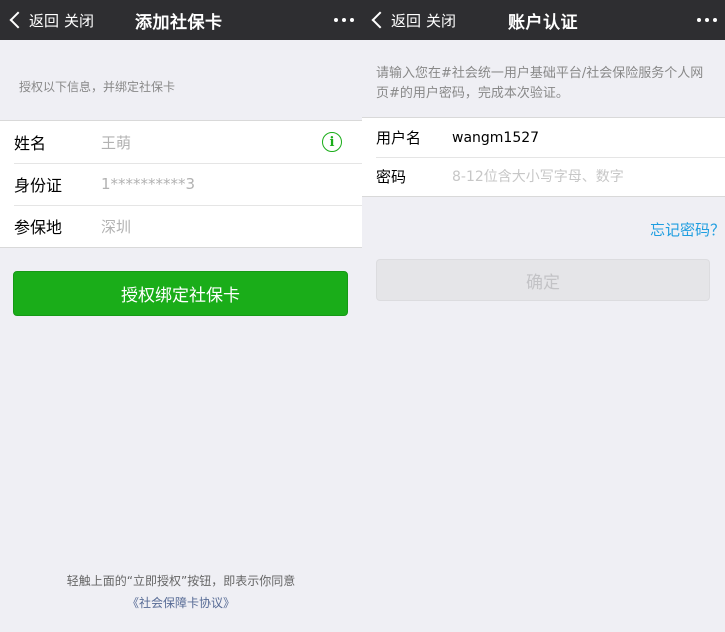 The width and height of the screenshot is (725, 632). What do you see at coordinates (332, 142) in the screenshot?
I see `info-icon: i` at bounding box center [332, 142].